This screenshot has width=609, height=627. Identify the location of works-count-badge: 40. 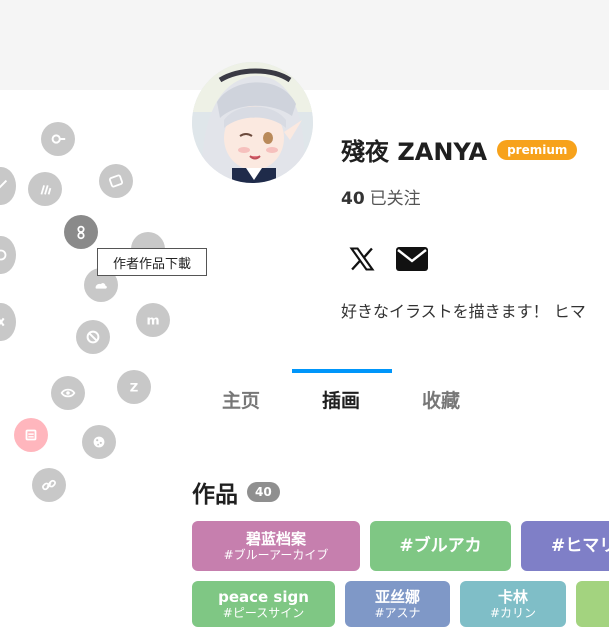
(263, 492).